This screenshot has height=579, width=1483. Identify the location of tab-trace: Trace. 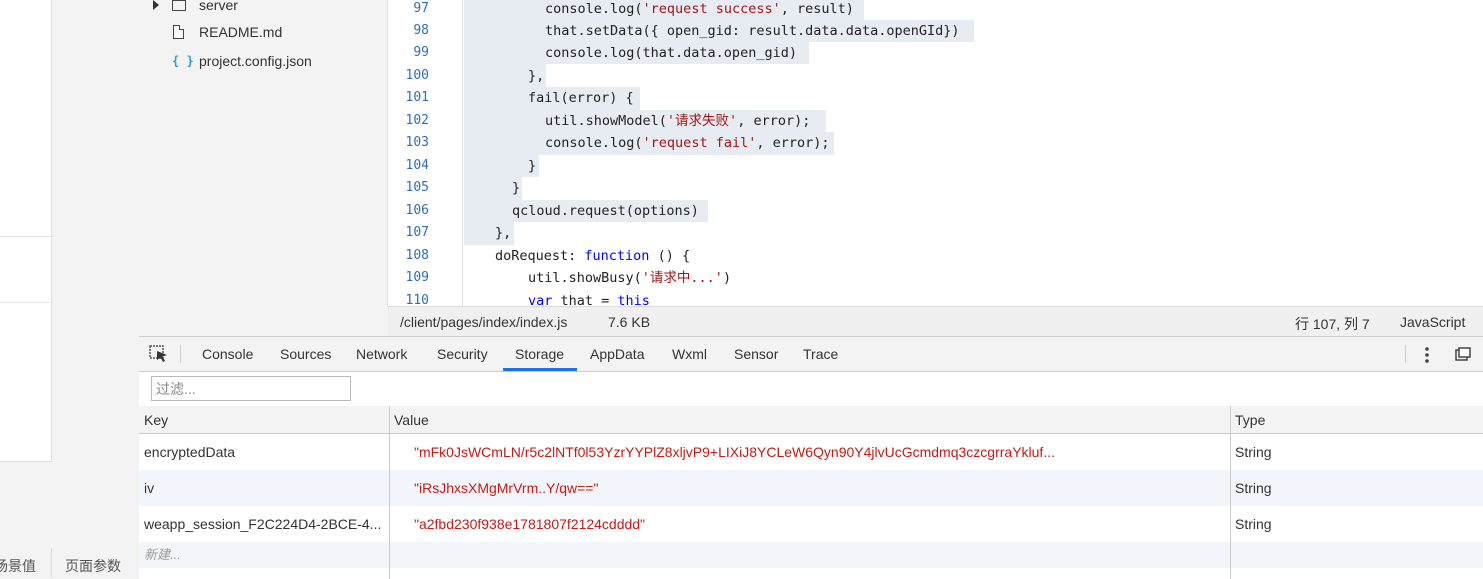
(820, 354).